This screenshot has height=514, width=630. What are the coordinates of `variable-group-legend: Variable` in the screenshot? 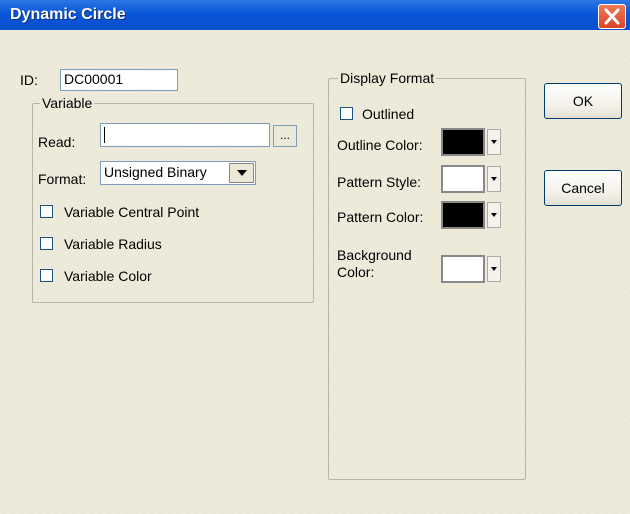 It's located at (67, 103).